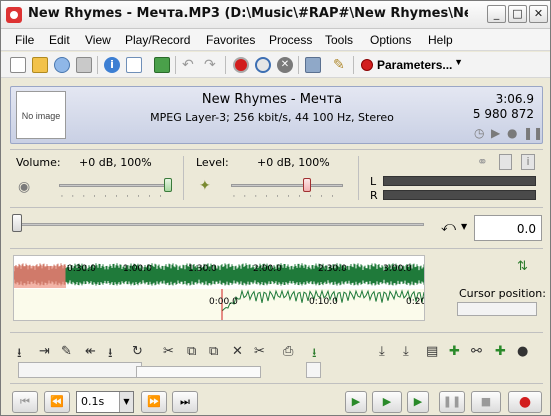  Describe the element at coordinates (212, 65) in the screenshot. I see `redo-icon: ↷` at that location.